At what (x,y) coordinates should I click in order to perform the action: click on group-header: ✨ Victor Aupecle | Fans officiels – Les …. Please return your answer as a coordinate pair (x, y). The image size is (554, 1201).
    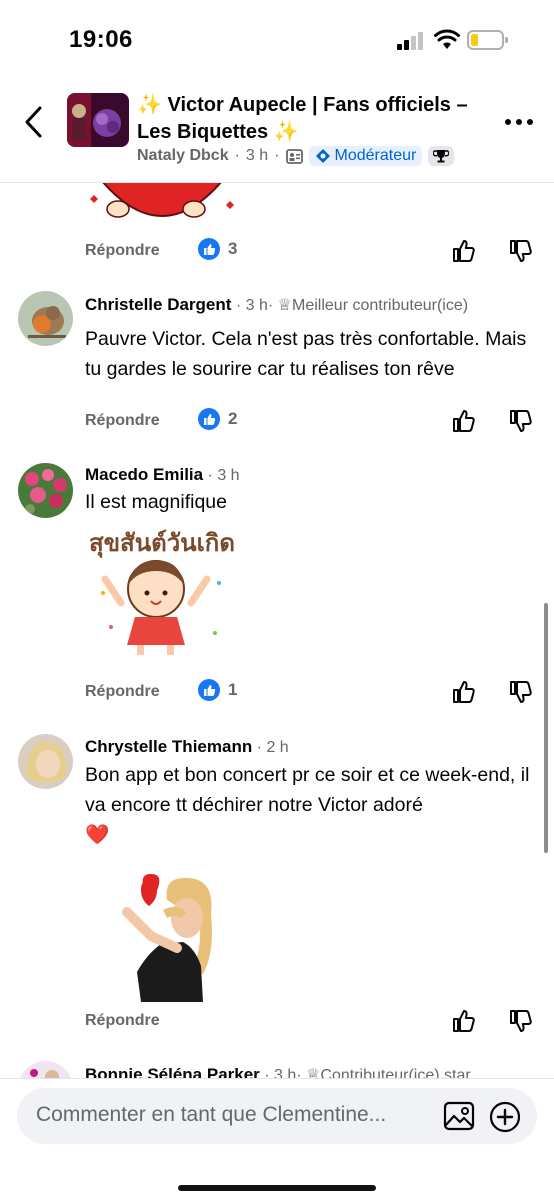
    Looking at the image, I should click on (277, 131).